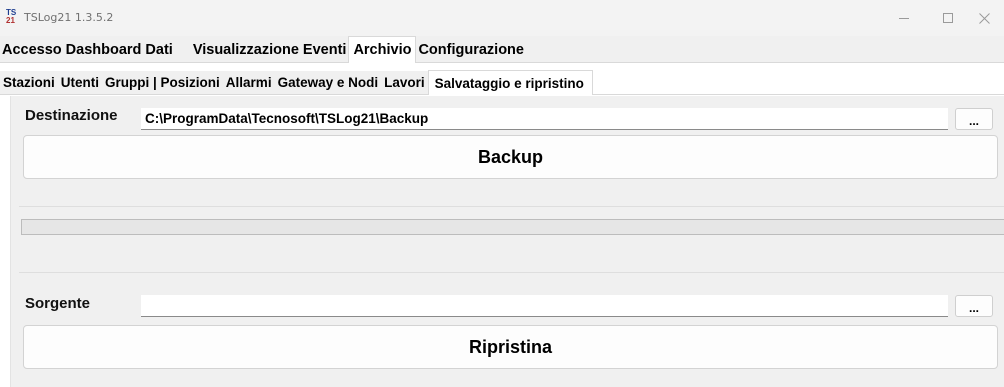 This screenshot has height=387, width=1004. Describe the element at coordinates (103, 49) in the screenshot. I see `main-tab-dashboard: Dashboard` at that location.